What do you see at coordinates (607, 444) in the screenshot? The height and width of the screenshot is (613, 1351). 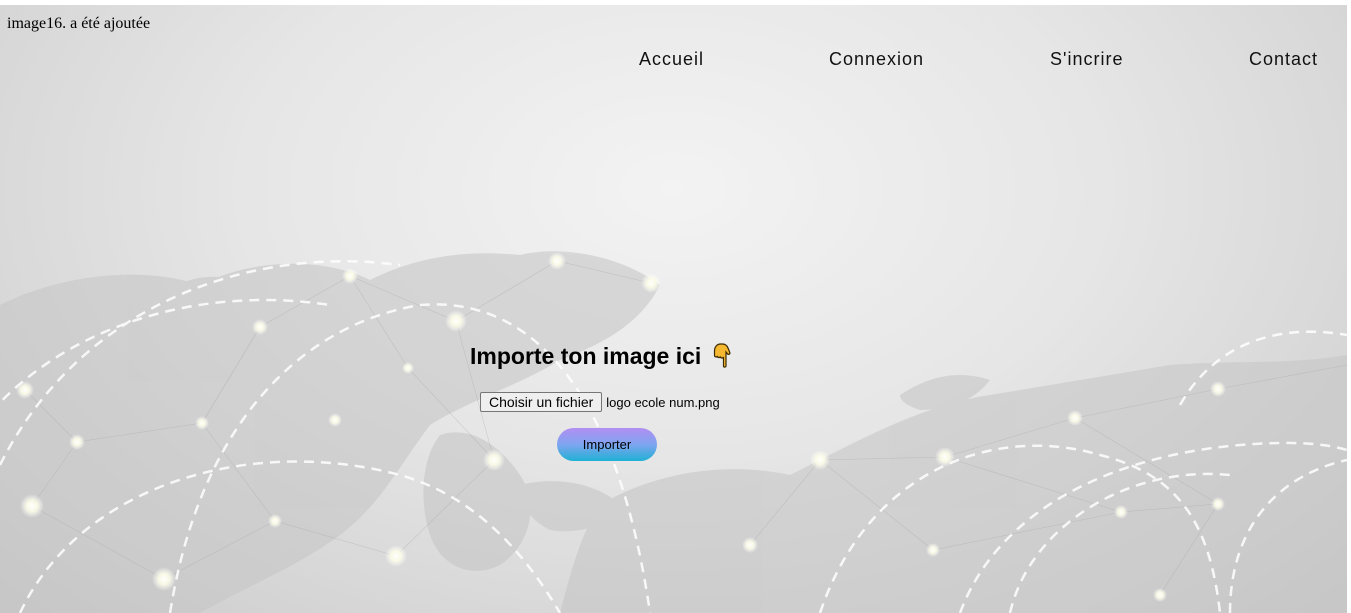 I see `import-button: Importer` at bounding box center [607, 444].